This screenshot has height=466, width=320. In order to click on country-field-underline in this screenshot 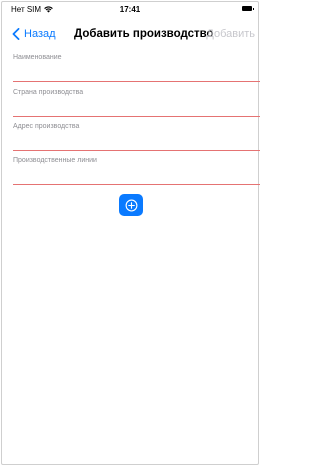, I will do `click(136, 116)`.